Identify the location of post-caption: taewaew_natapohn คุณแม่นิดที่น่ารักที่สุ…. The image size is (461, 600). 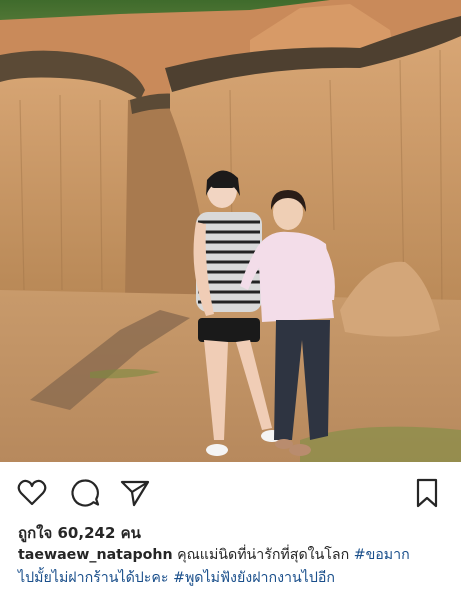
(233, 567).